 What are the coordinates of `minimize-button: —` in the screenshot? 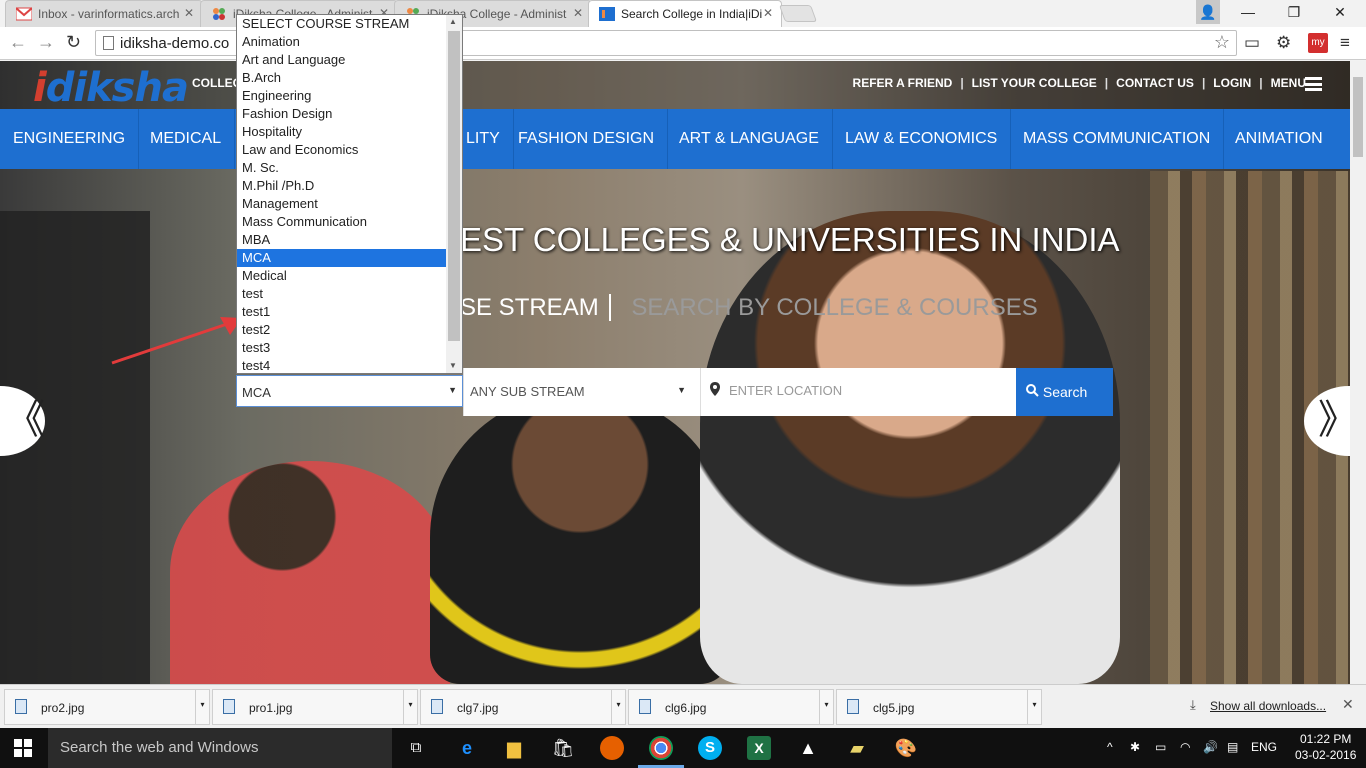 It's located at (1248, 12).